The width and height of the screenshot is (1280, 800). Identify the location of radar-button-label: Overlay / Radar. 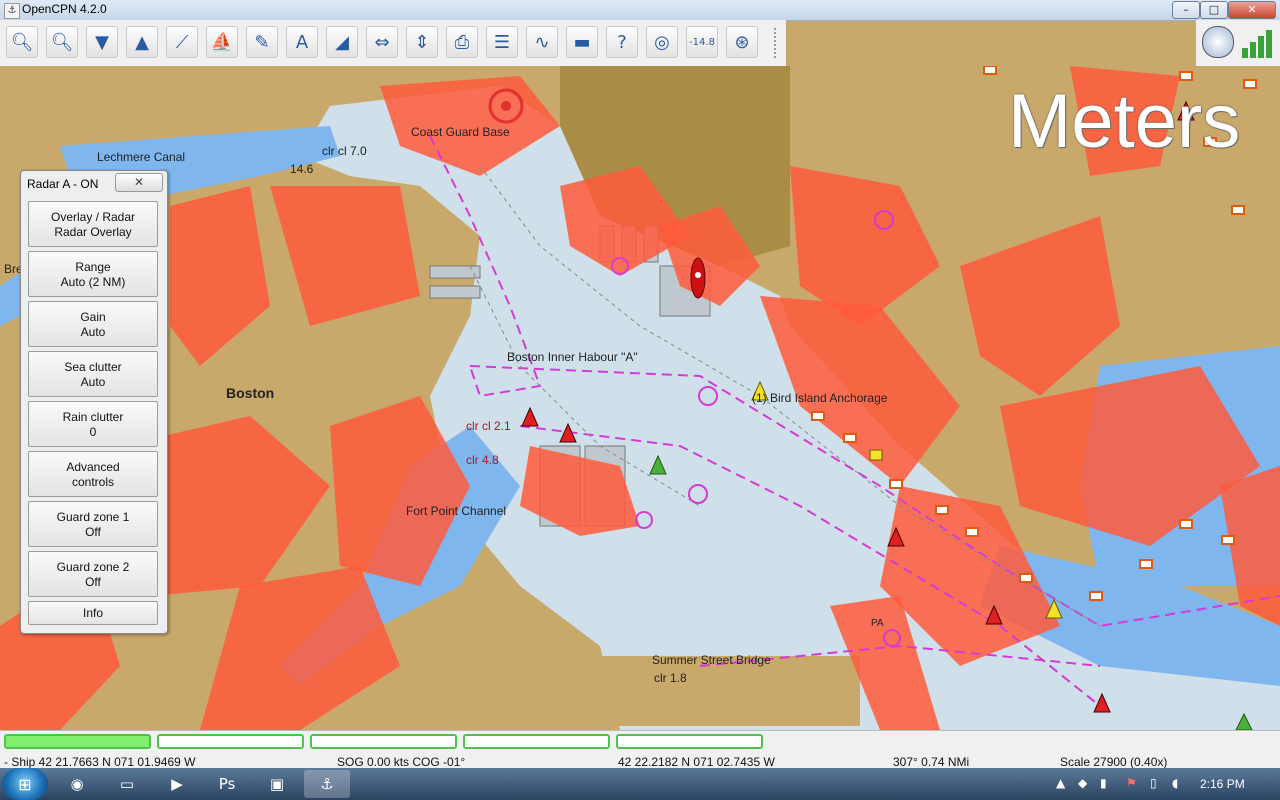
(93, 217).